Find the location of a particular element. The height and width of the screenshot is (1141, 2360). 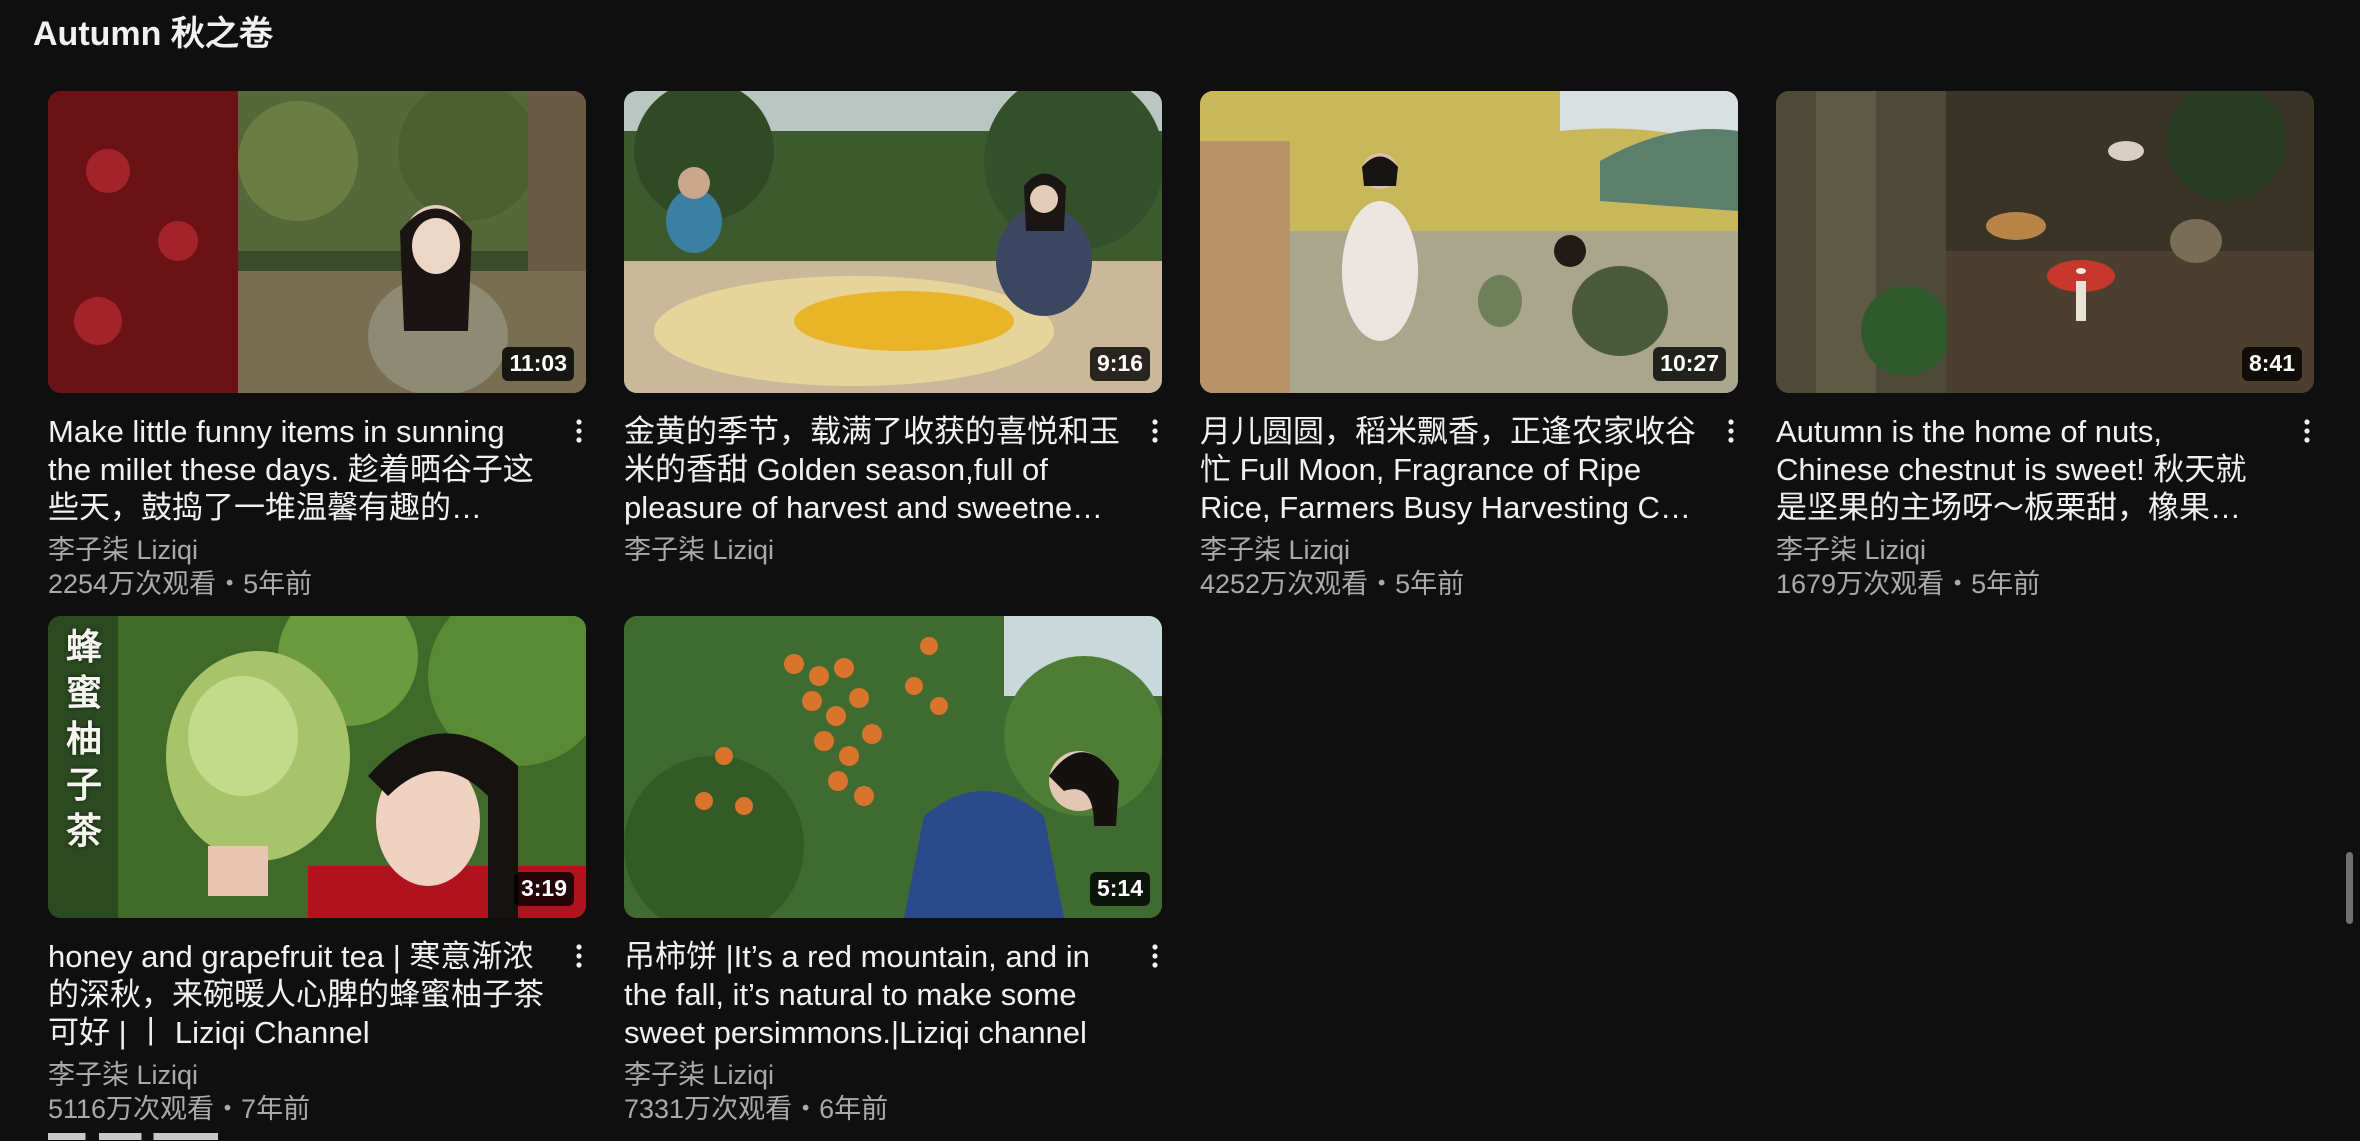

video-thumbnail: 8:41 is located at coordinates (2045, 242).